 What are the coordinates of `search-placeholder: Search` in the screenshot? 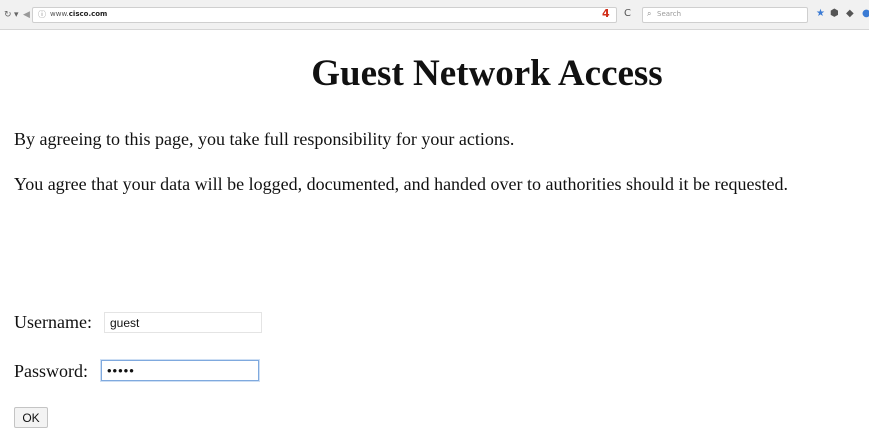 It's located at (669, 14).